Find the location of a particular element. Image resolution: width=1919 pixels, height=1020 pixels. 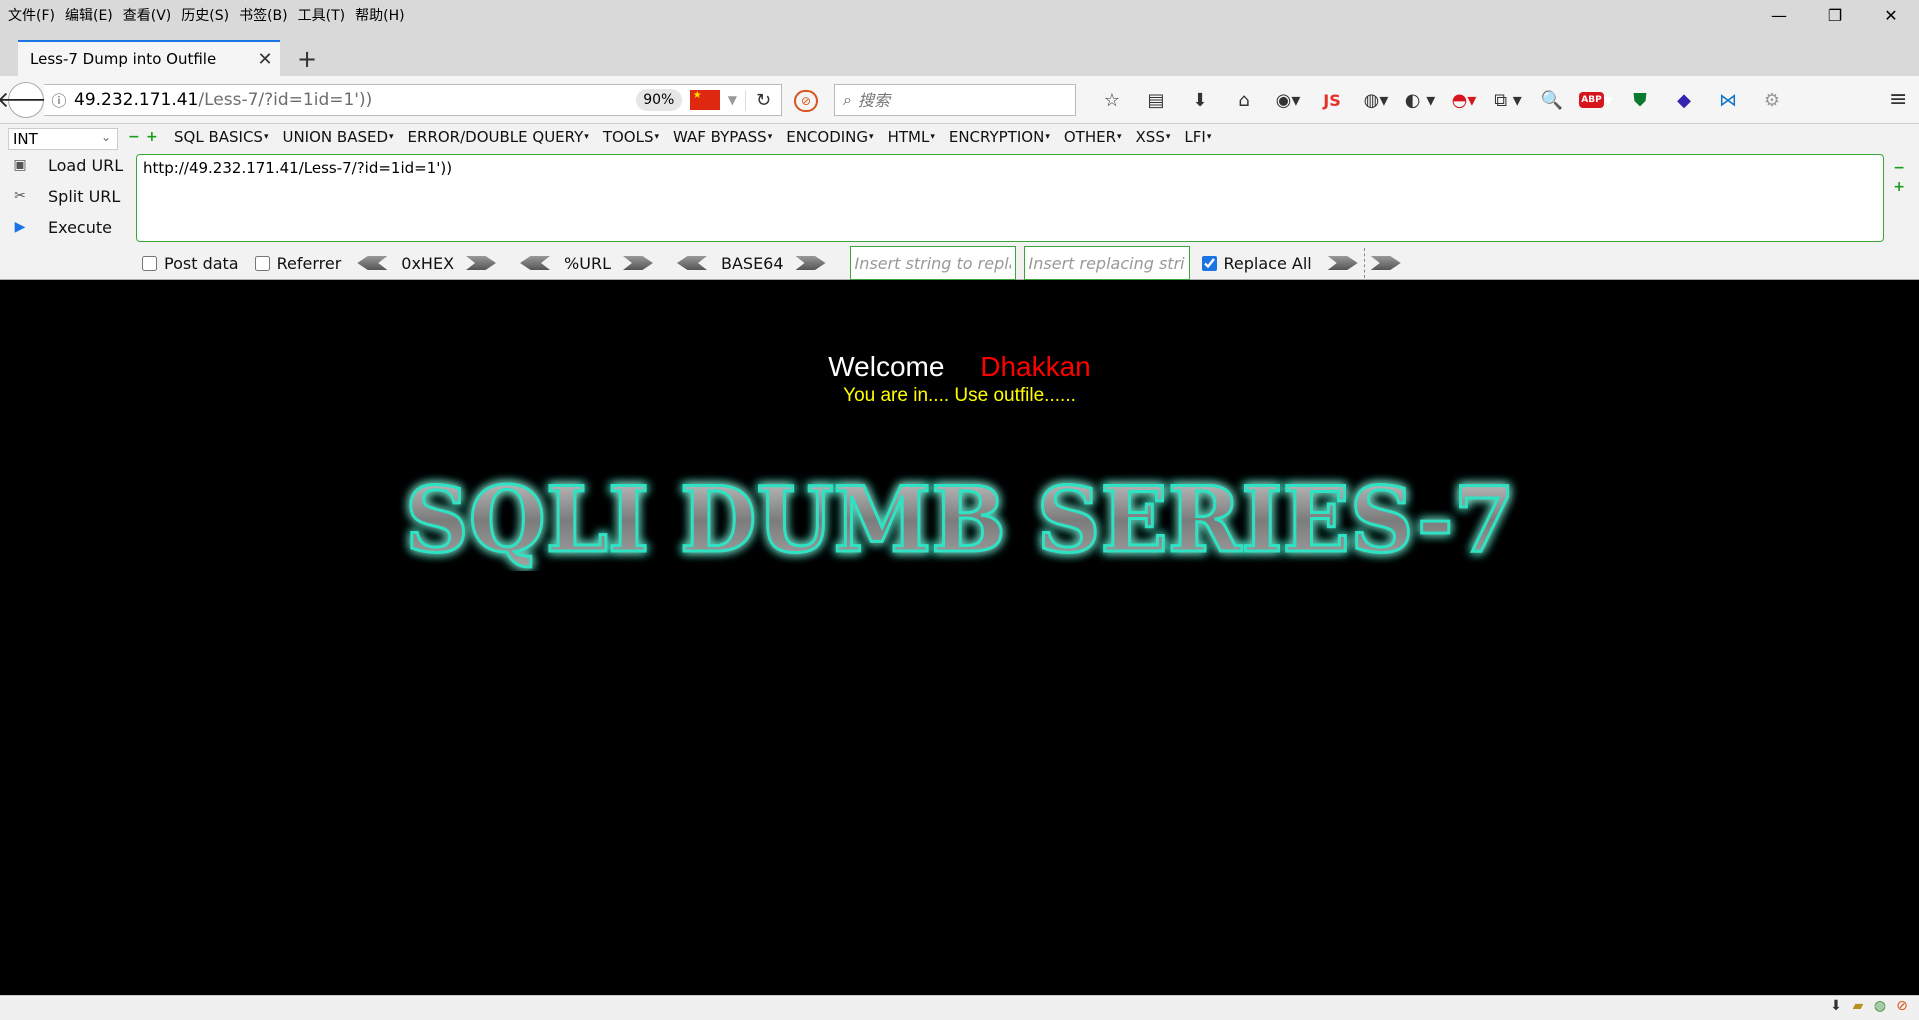

tab-title: Less-7 Dump into Outfile is located at coordinates (123, 59).